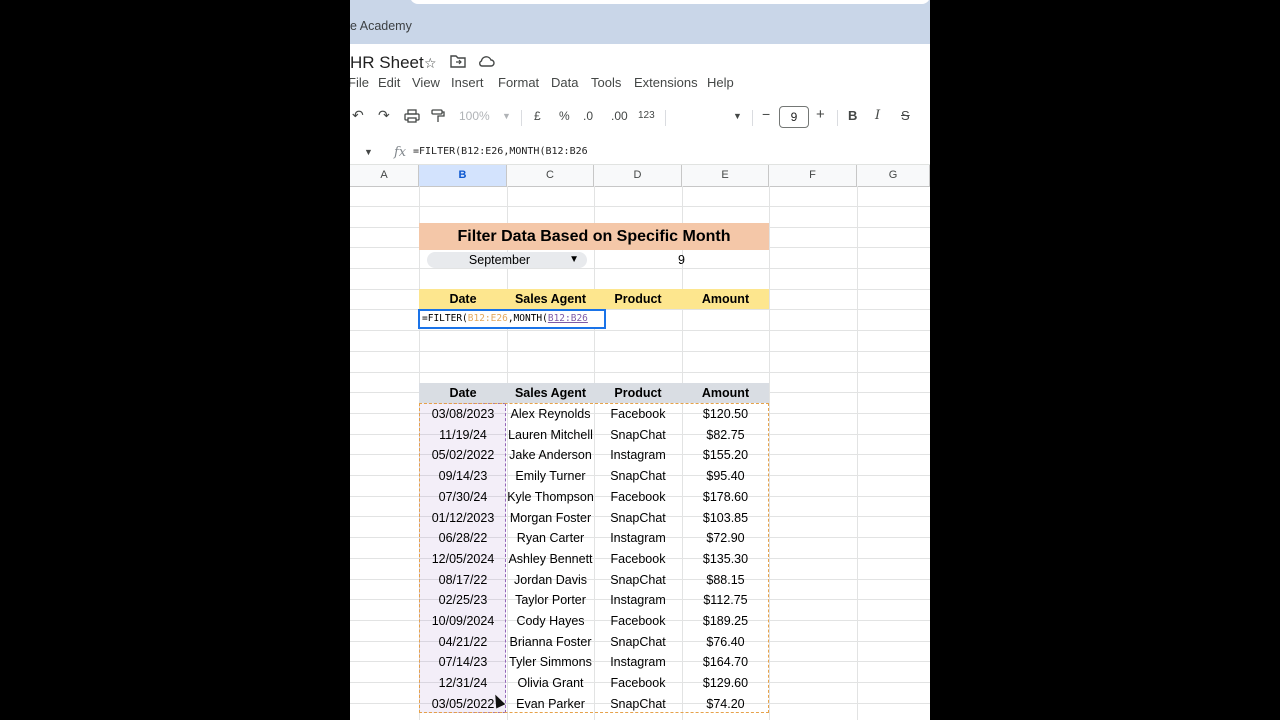 The height and width of the screenshot is (720, 1280). What do you see at coordinates (725, 299) in the screenshot?
I see `filter-header-amount: Amount` at bounding box center [725, 299].